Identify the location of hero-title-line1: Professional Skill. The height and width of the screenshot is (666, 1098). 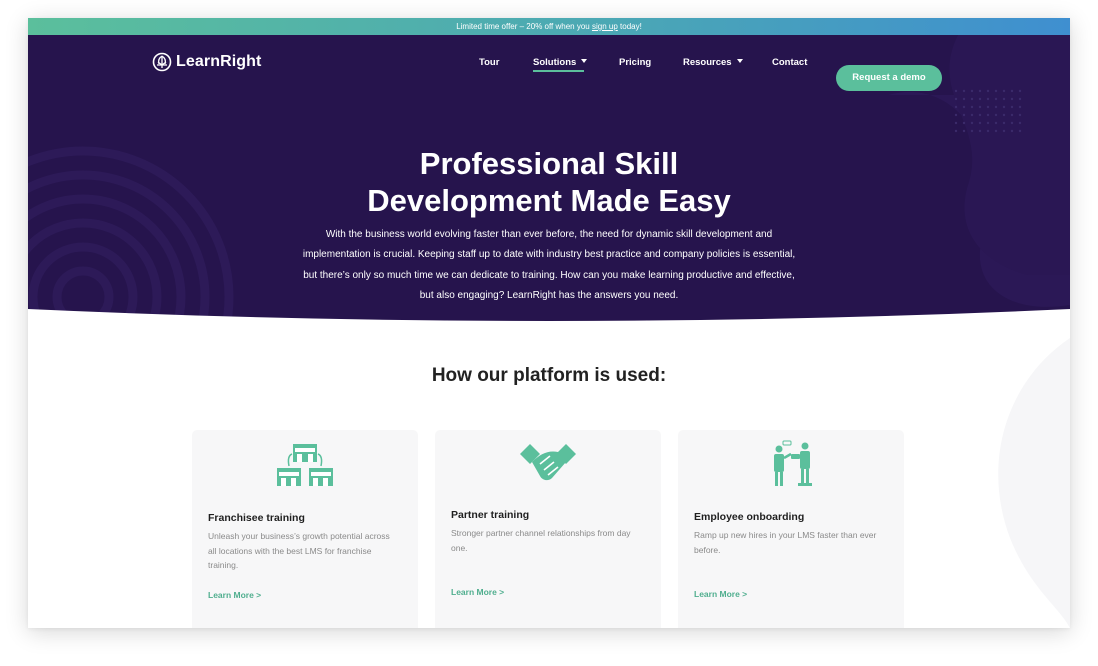
(549, 163).